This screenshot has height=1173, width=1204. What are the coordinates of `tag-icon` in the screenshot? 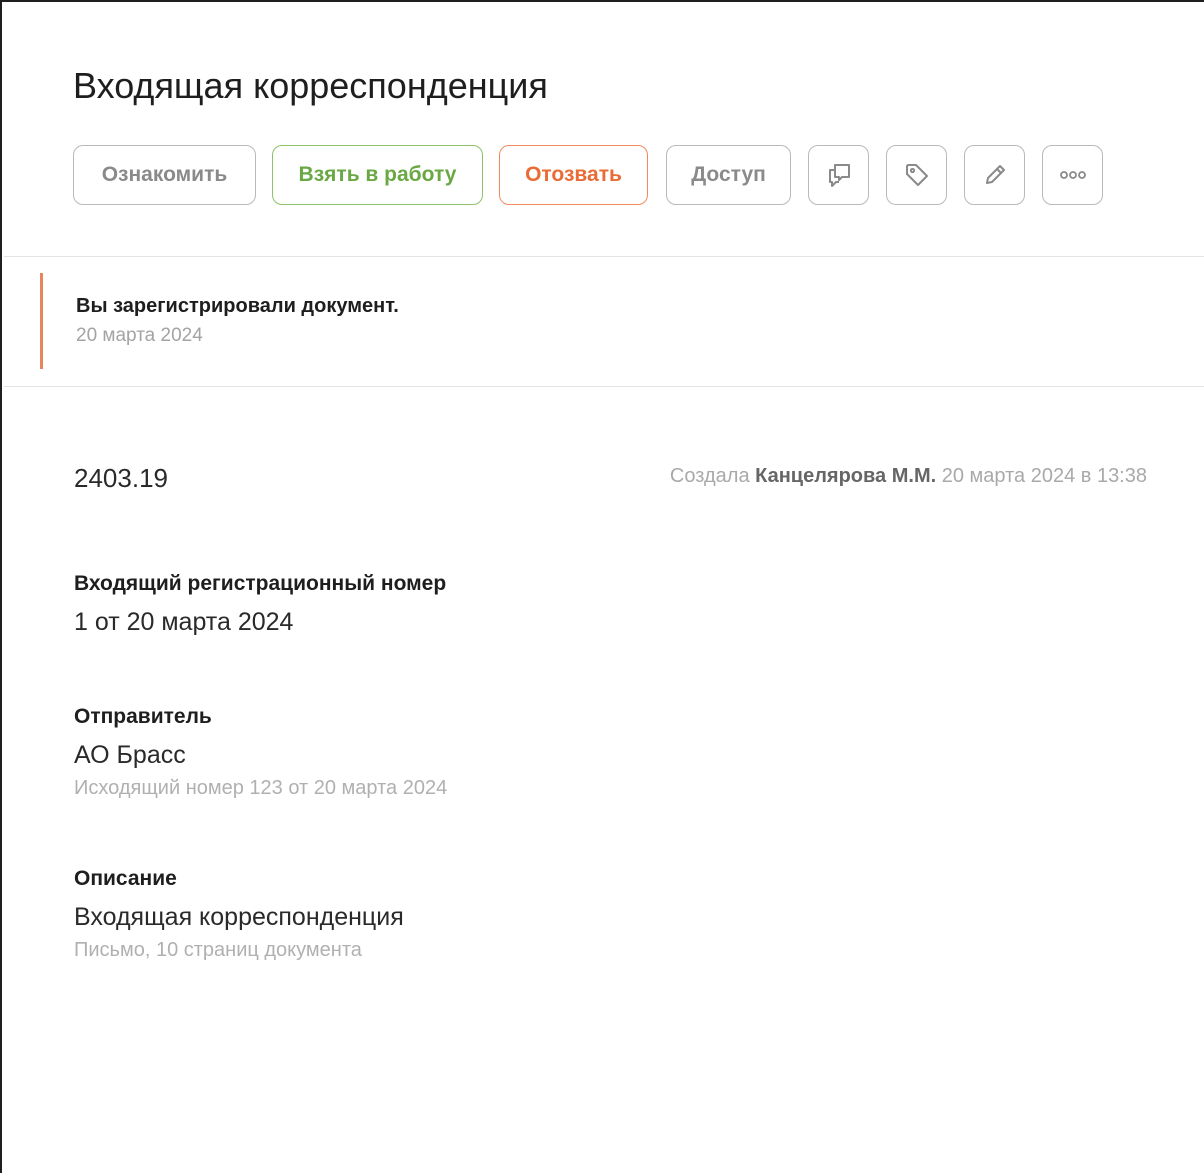 It's located at (917, 175).